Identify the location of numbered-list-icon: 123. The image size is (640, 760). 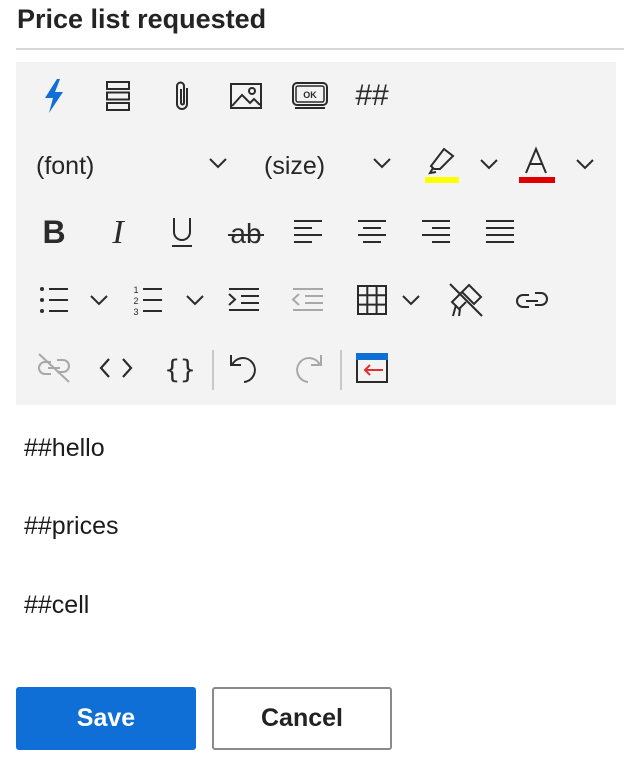
(148, 300).